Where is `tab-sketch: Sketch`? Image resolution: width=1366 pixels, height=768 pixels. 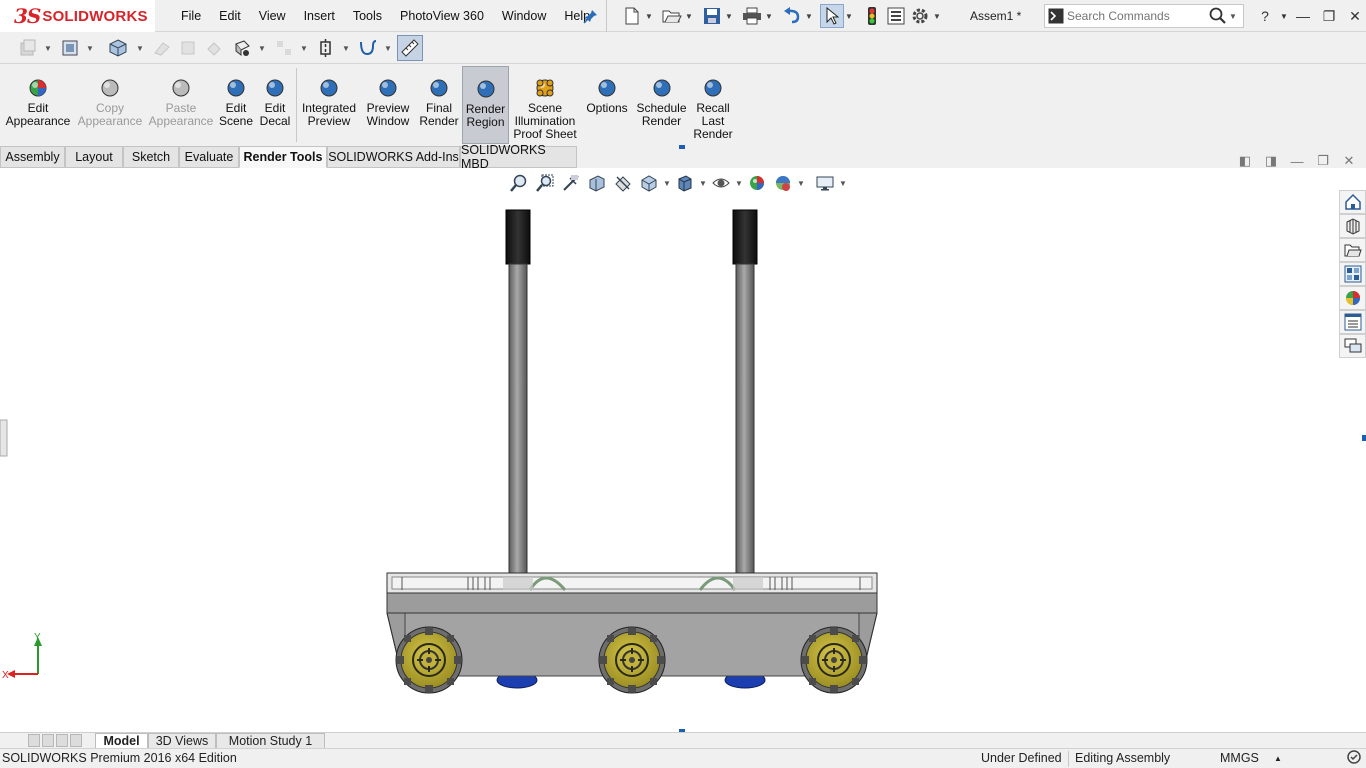 tab-sketch: Sketch is located at coordinates (151, 157).